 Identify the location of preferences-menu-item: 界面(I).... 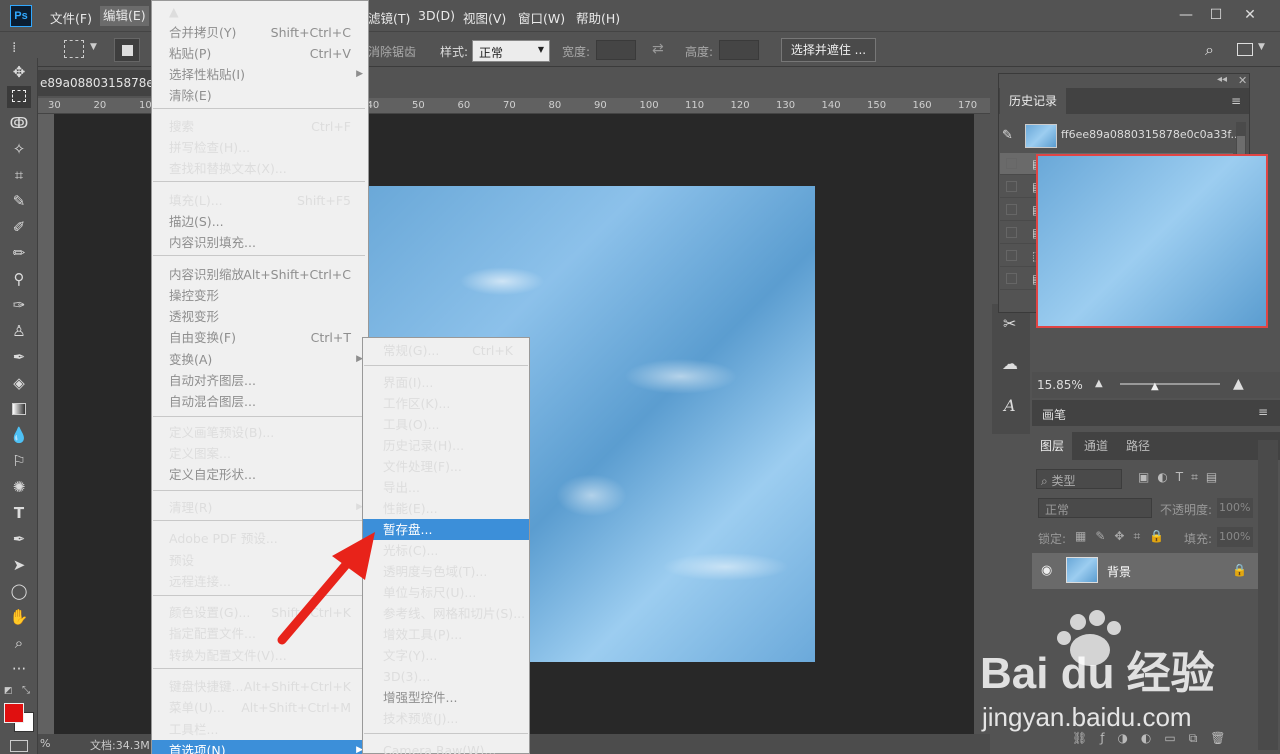
(446, 382).